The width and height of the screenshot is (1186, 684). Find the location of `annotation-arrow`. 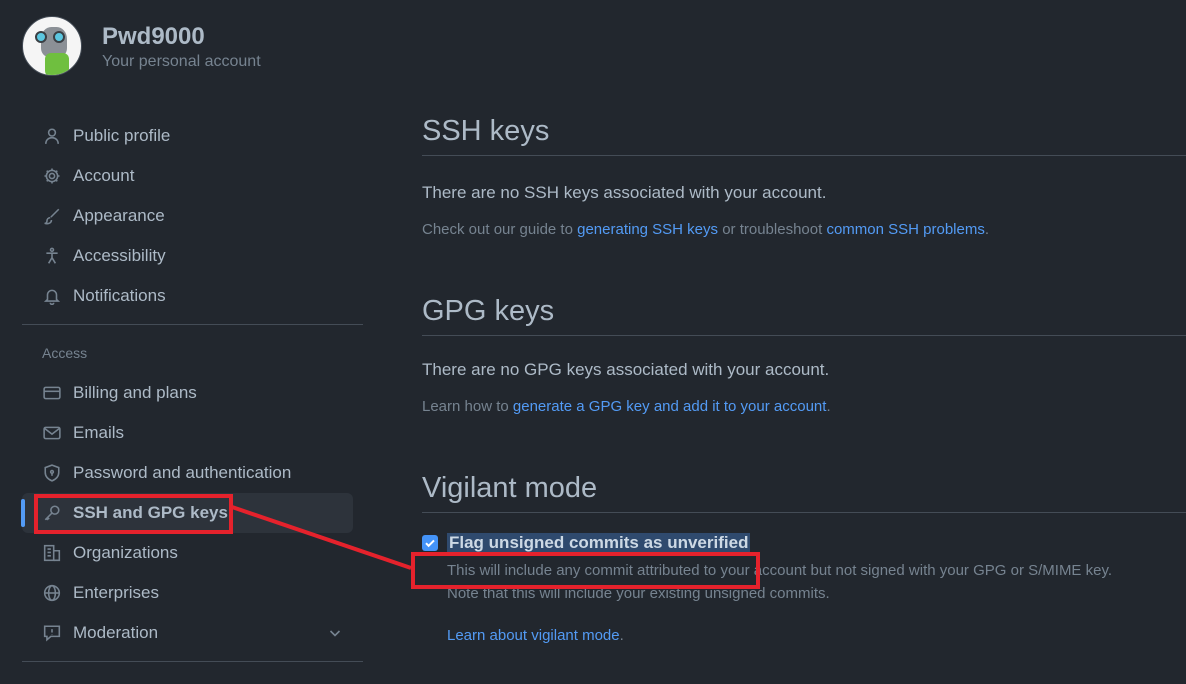

annotation-arrow is located at coordinates (321, 537).